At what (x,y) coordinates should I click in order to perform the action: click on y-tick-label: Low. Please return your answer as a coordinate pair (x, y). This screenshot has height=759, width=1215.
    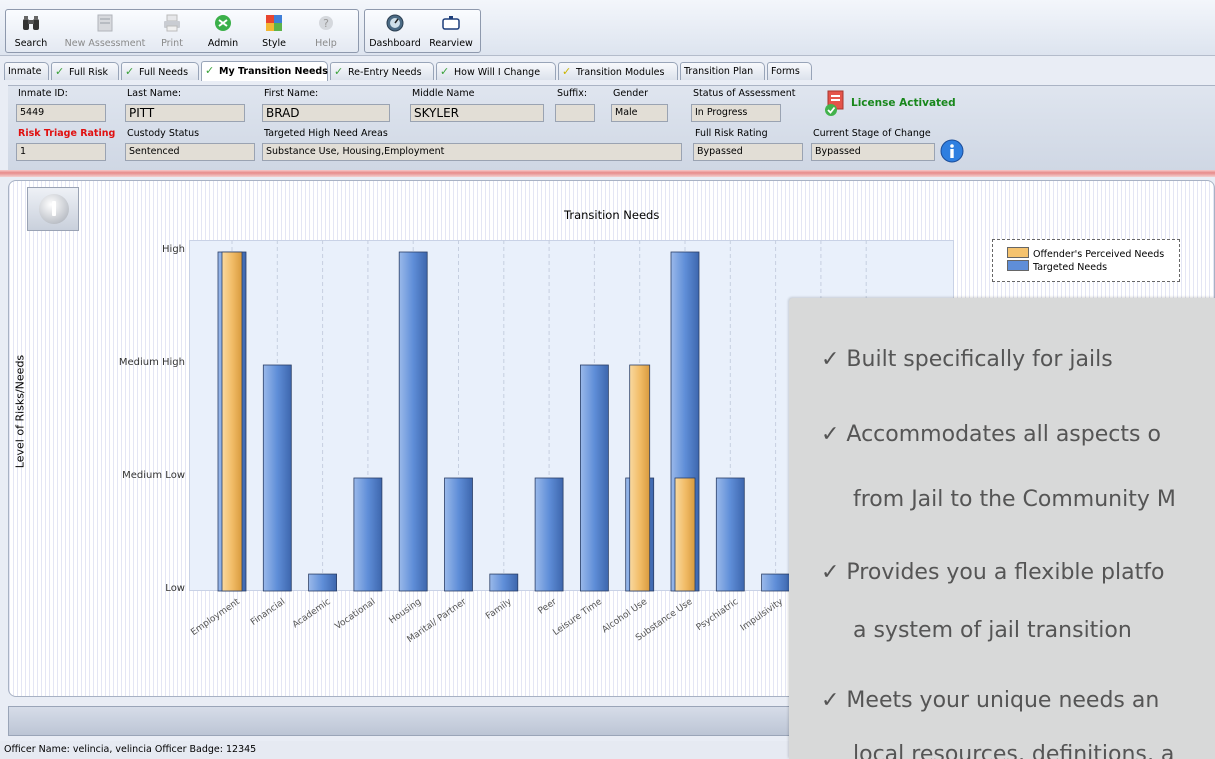
    Looking at the image, I should click on (175, 588).